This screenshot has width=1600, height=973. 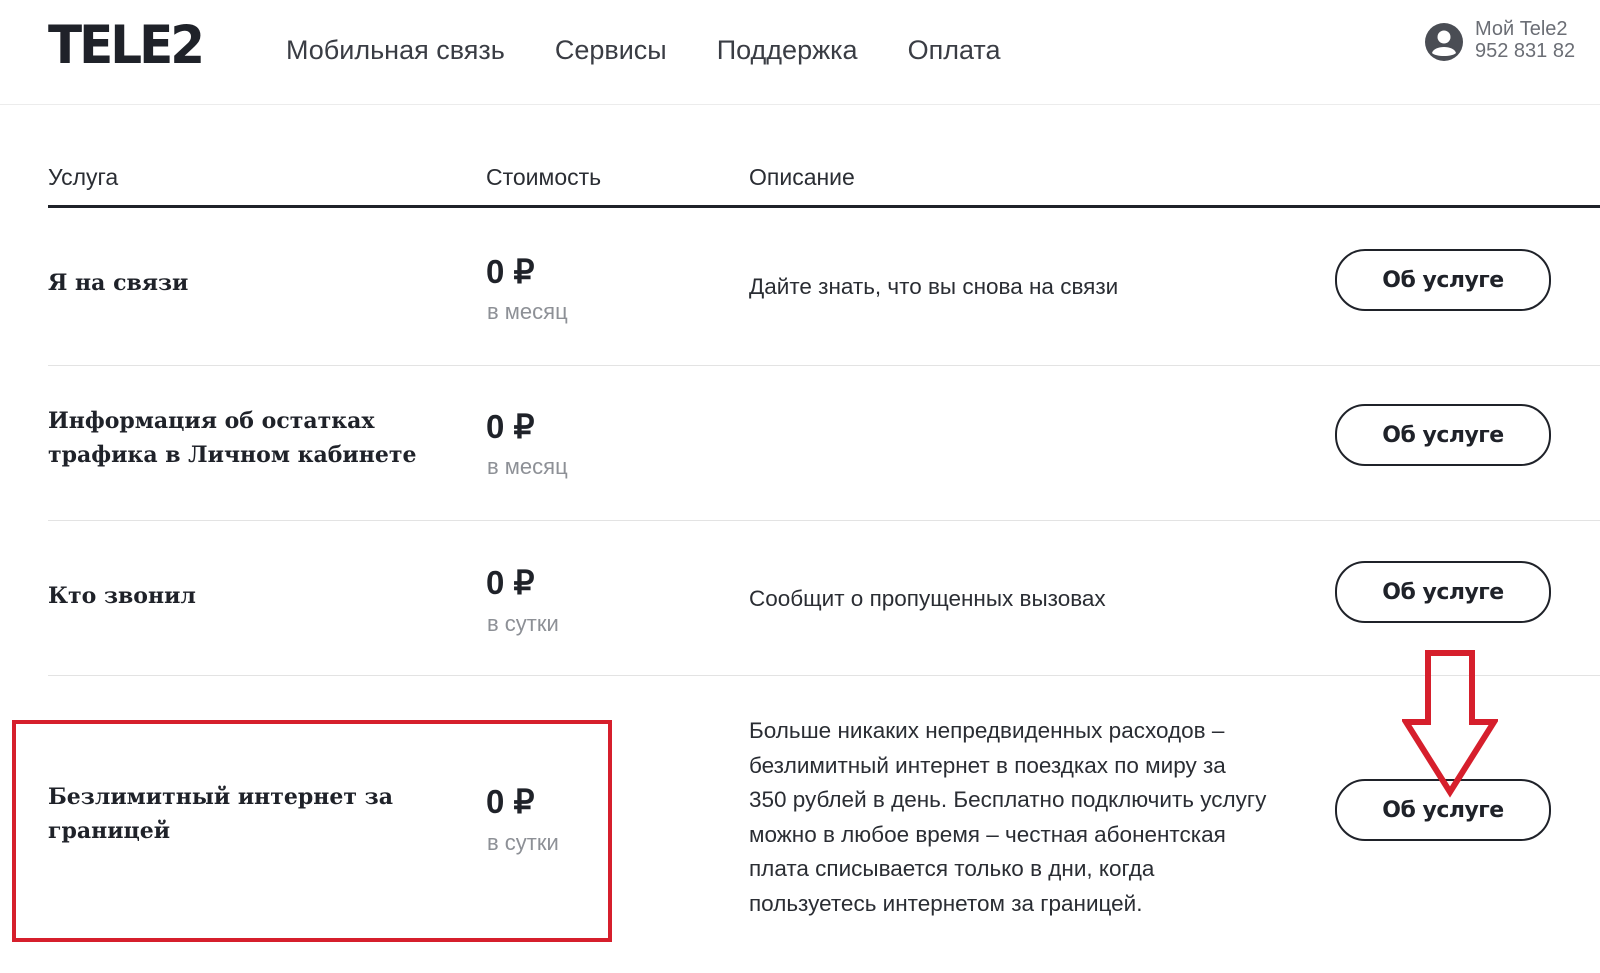 I want to click on column-header-cost: Стоимость, so click(x=544, y=177).